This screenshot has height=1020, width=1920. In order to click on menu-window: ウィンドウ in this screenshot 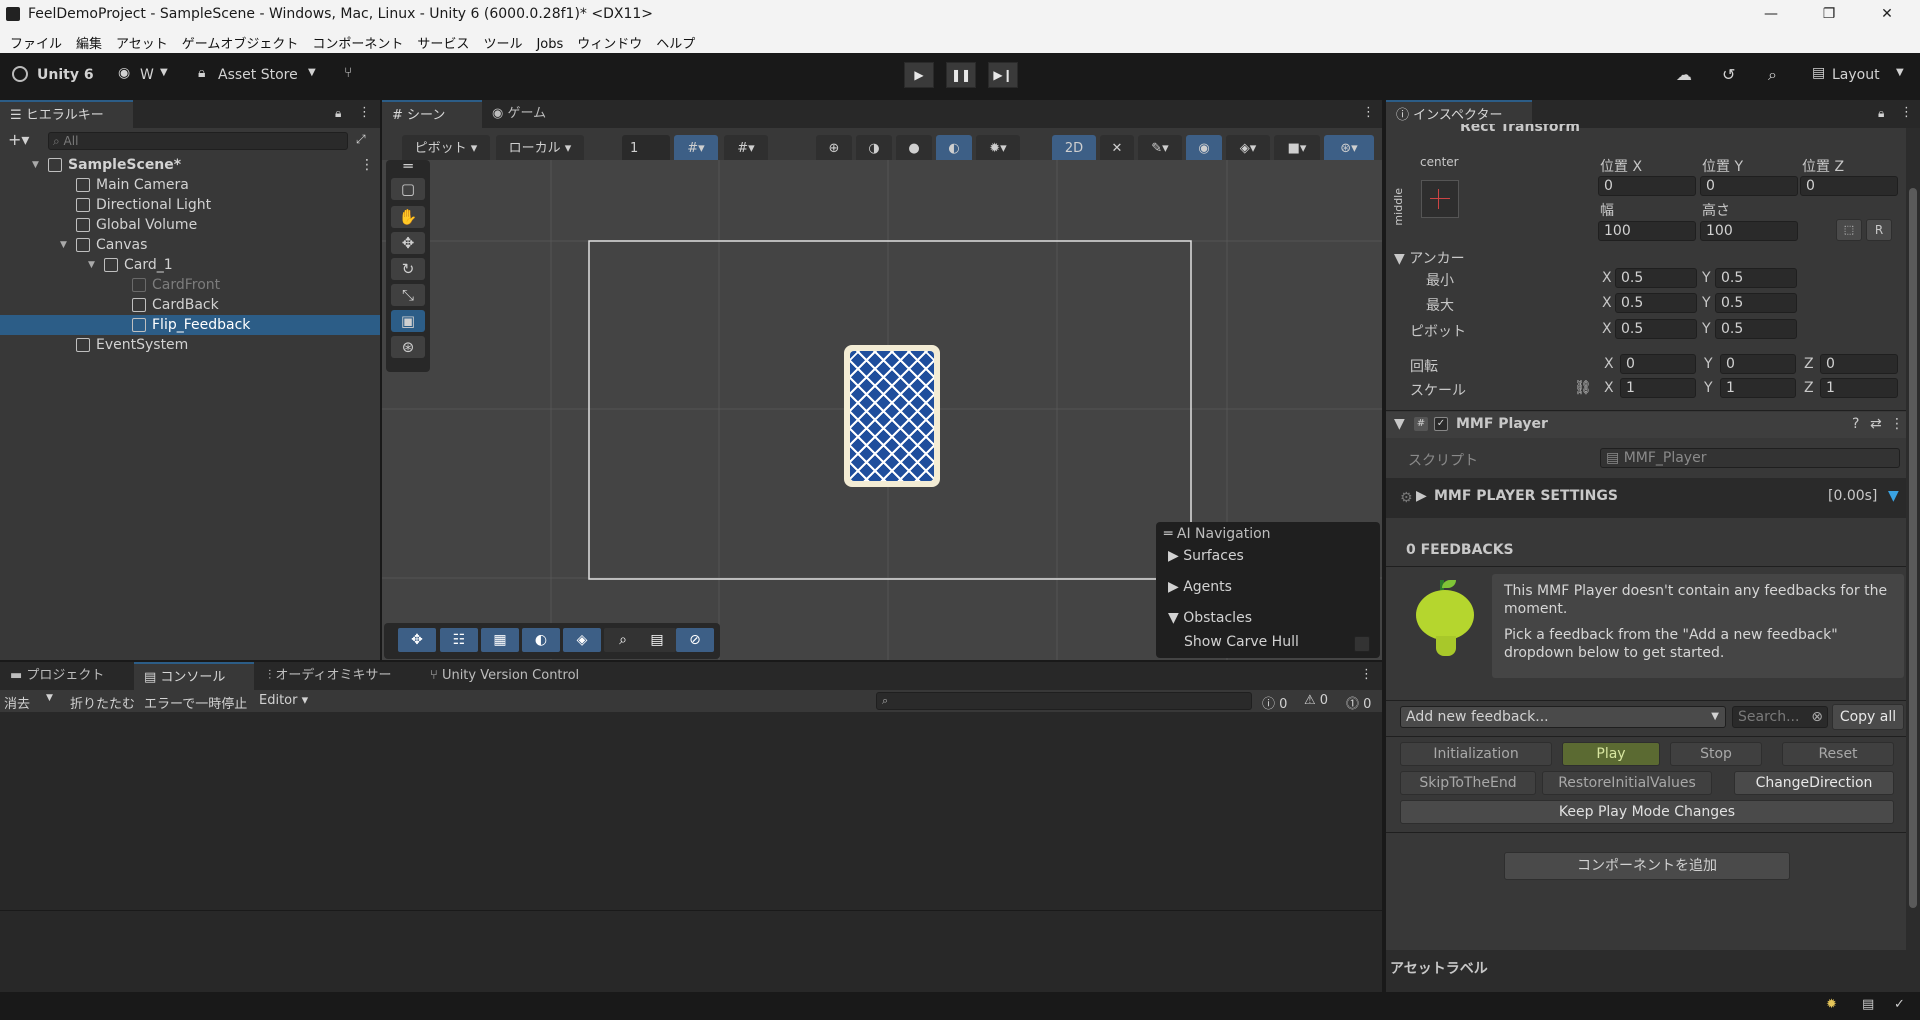, I will do `click(604, 40)`.